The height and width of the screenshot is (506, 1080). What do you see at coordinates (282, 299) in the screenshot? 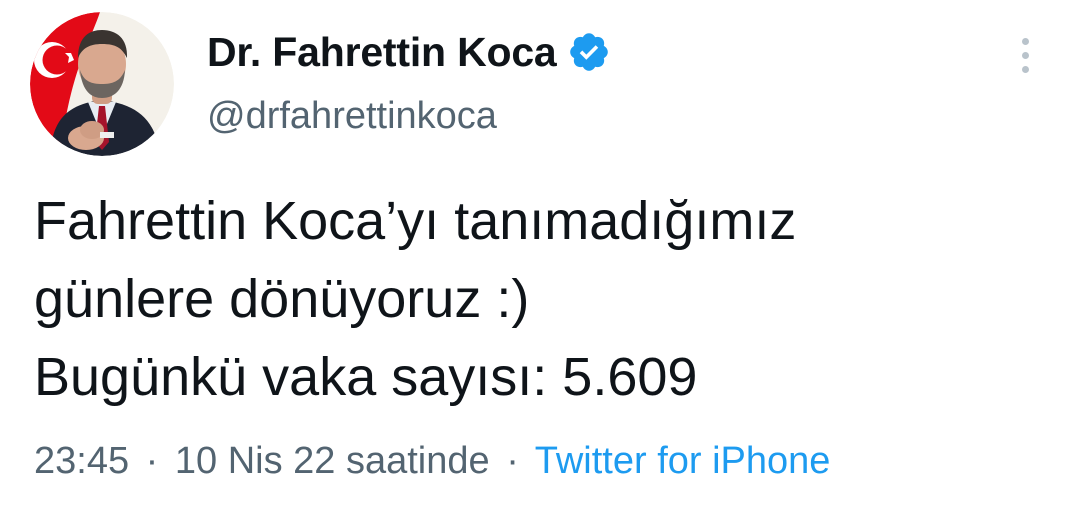
I see `tweet-text-line: günlere dönüyoruz :)` at bounding box center [282, 299].